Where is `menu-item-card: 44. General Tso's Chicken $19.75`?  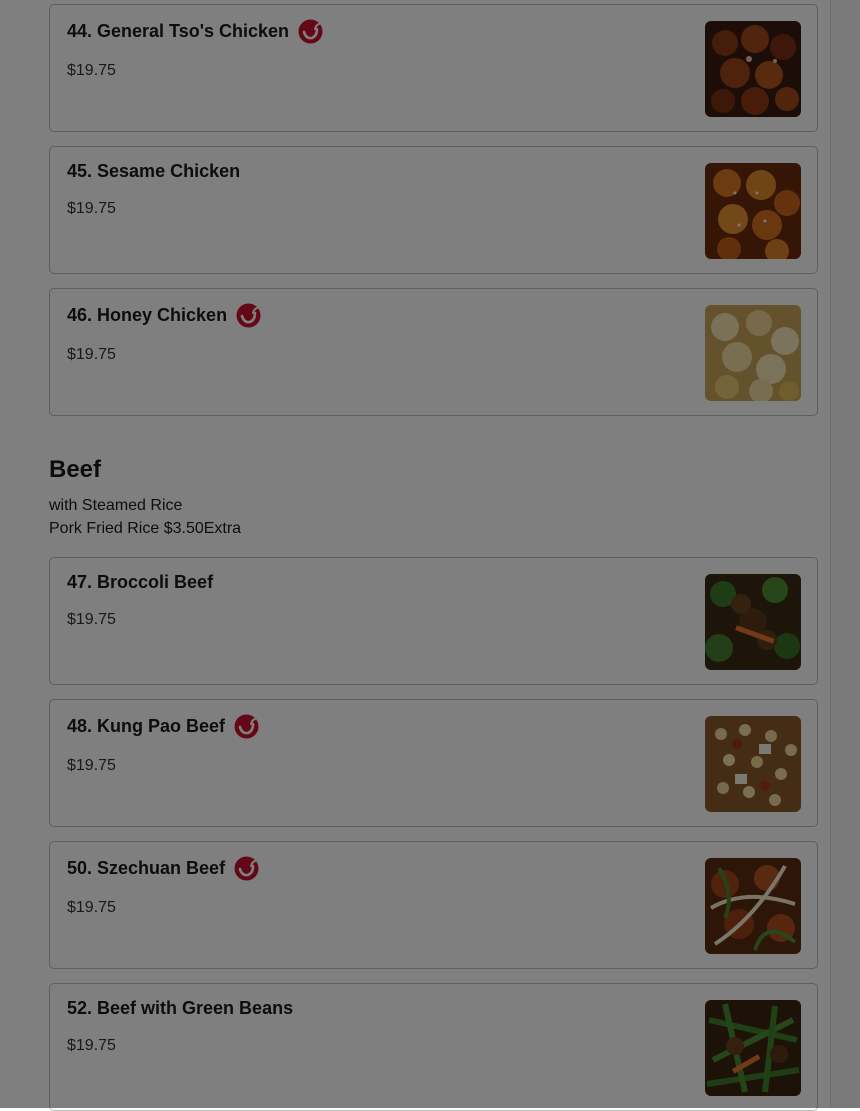
menu-item-card: 44. General Tso's Chicken $19.75 is located at coordinates (433, 68).